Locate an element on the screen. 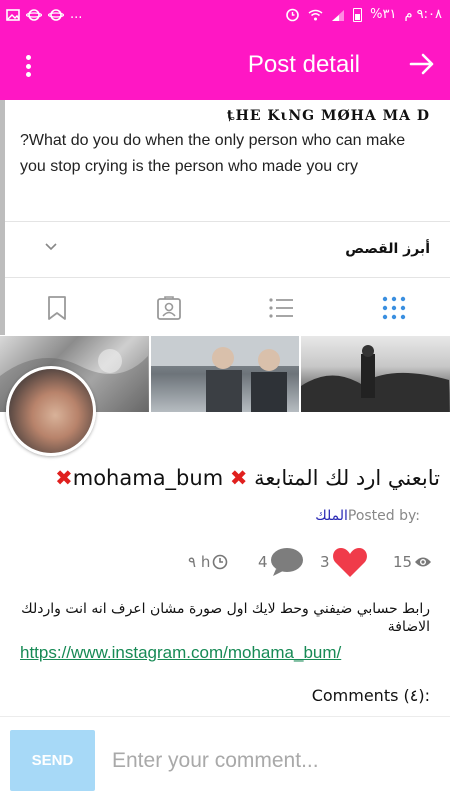 The width and height of the screenshot is (450, 800). list-icon is located at coordinates (281, 308).